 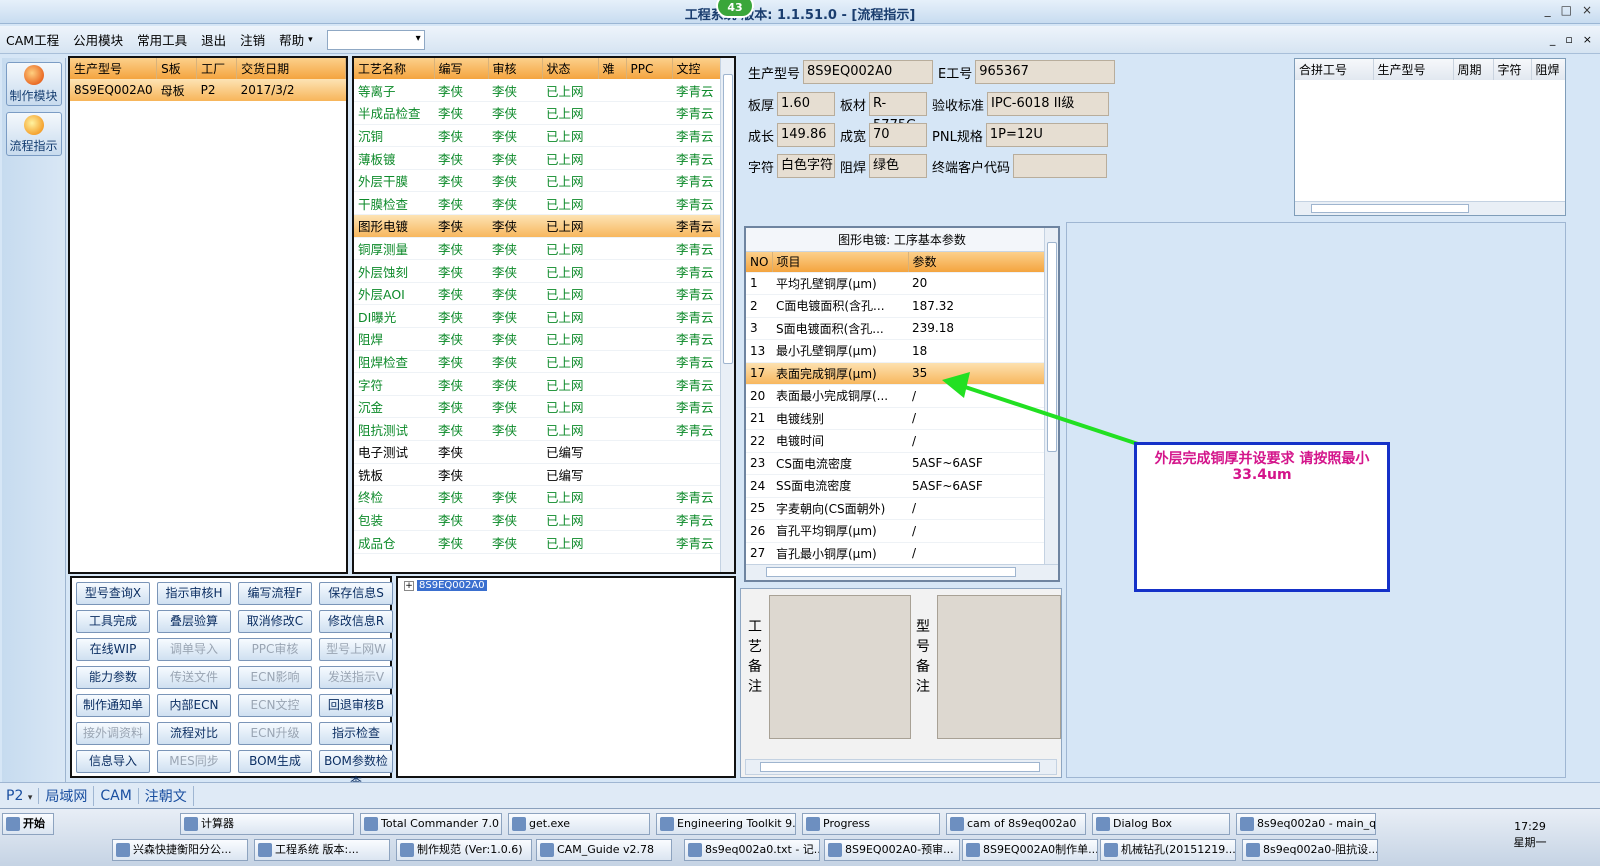 What do you see at coordinates (275, 705) in the screenshot?
I see `action-button: ECN文控` at bounding box center [275, 705].